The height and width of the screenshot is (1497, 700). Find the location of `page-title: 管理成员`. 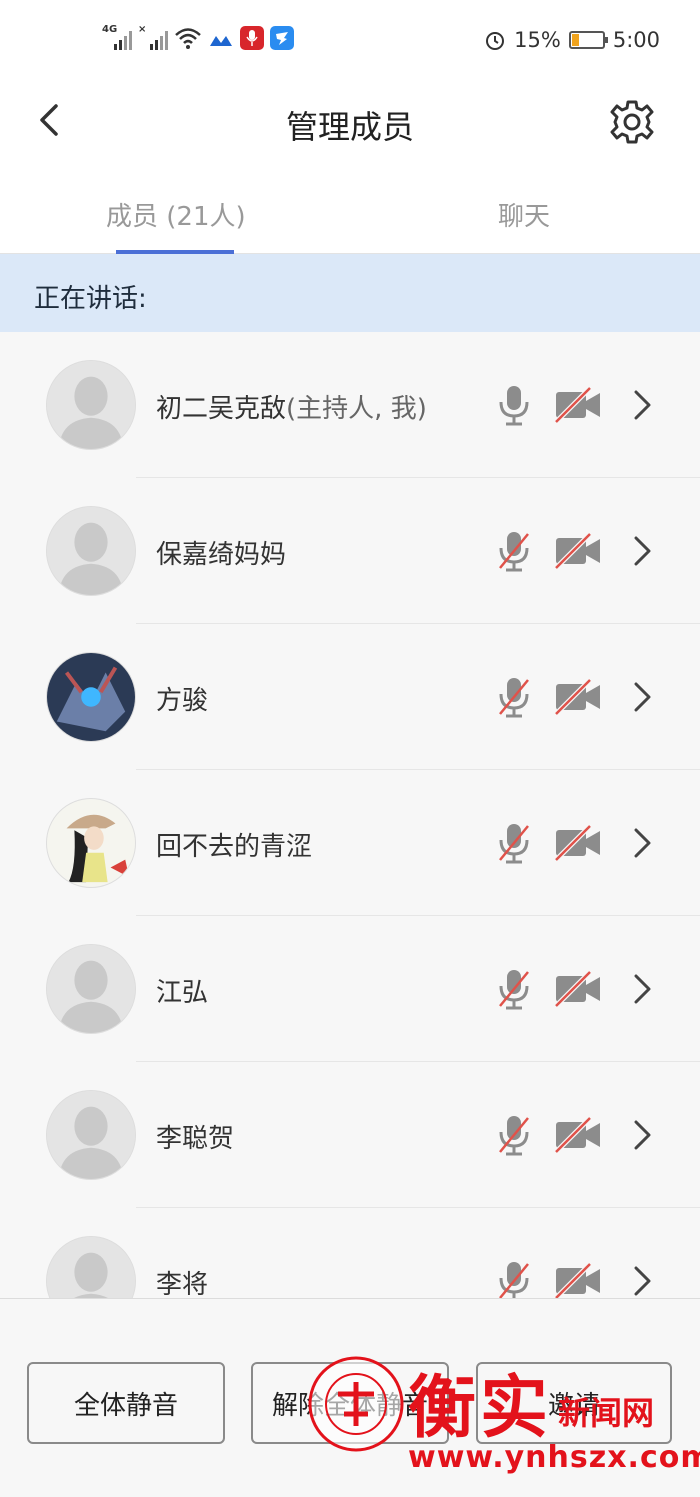

page-title: 管理成员 is located at coordinates (349, 127).